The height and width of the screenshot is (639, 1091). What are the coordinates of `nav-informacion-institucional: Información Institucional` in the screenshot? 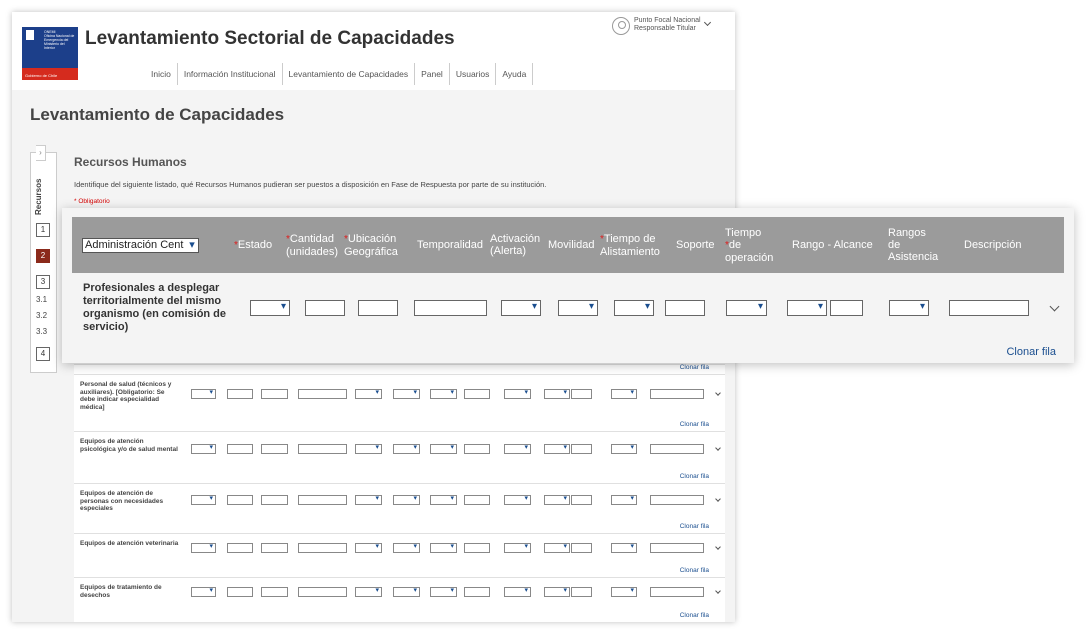 It's located at (230, 74).